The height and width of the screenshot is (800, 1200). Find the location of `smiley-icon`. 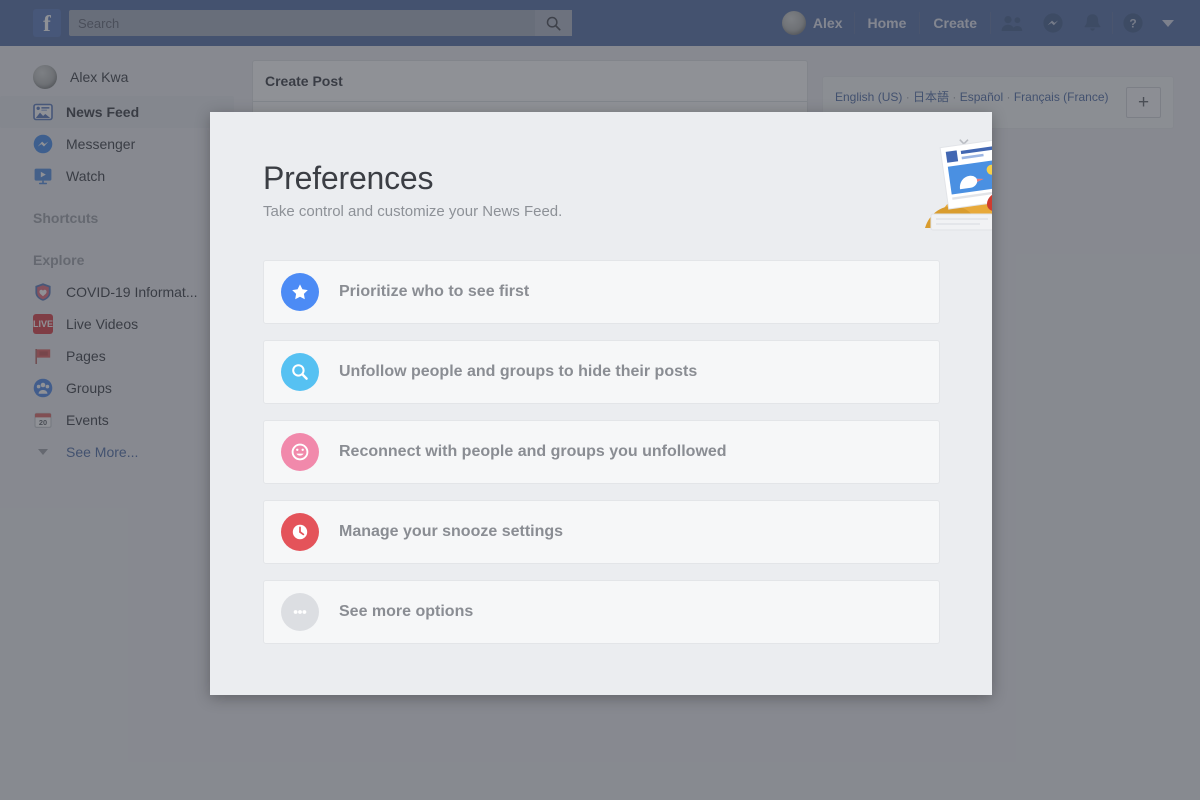

smiley-icon is located at coordinates (300, 452).